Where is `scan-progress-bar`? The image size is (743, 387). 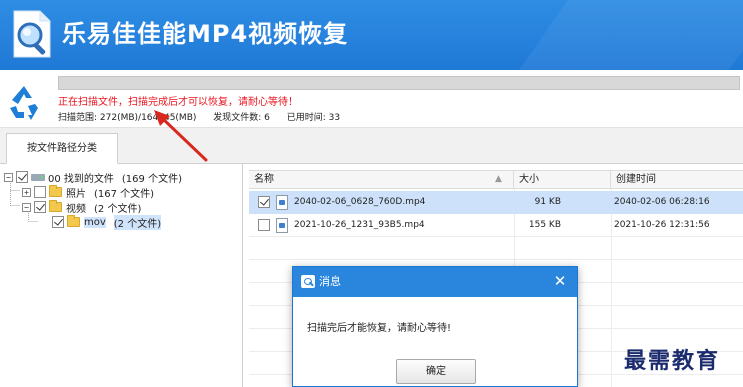 scan-progress-bar is located at coordinates (399, 83).